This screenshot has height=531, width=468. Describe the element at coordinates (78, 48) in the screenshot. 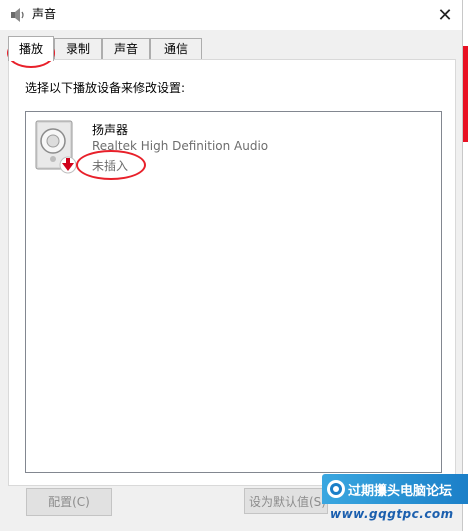

I see `tab-recording: 录制` at that location.